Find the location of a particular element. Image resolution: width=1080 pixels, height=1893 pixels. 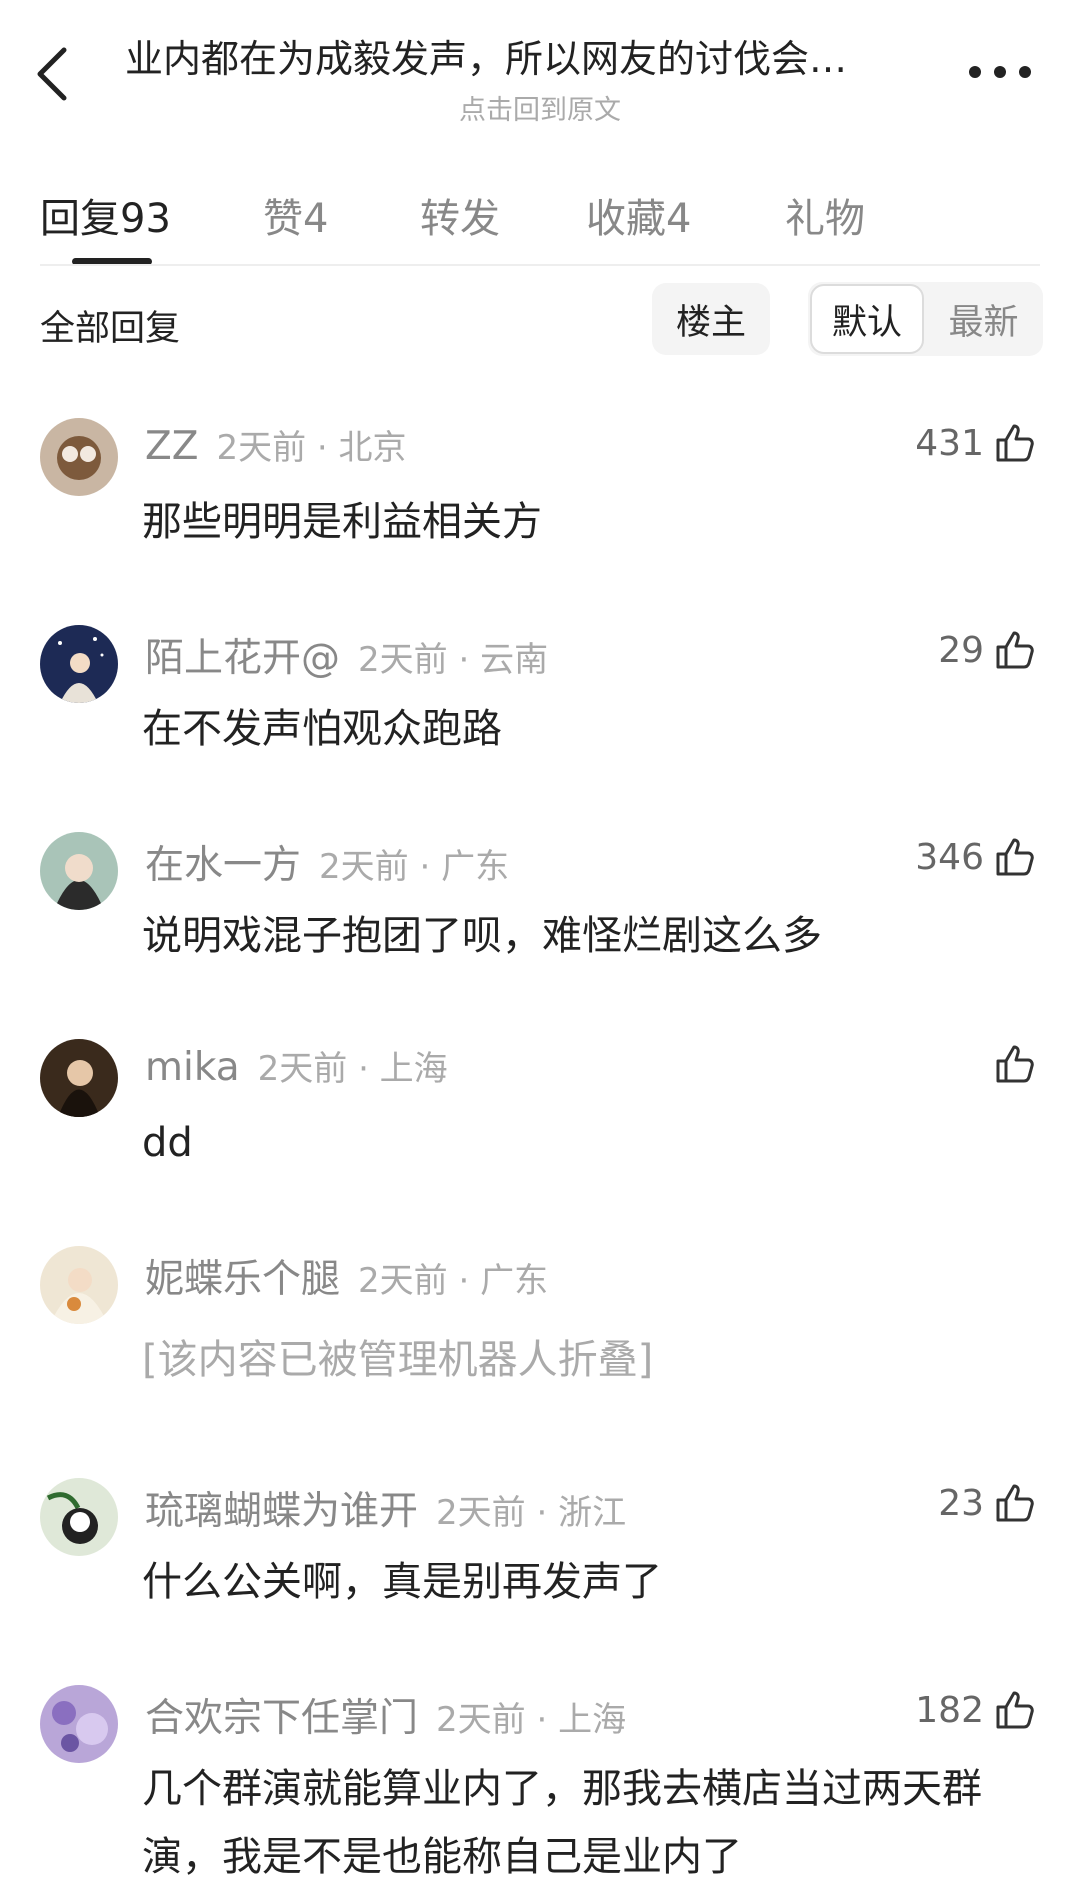

username: 在水一方 is located at coordinates (223, 865).